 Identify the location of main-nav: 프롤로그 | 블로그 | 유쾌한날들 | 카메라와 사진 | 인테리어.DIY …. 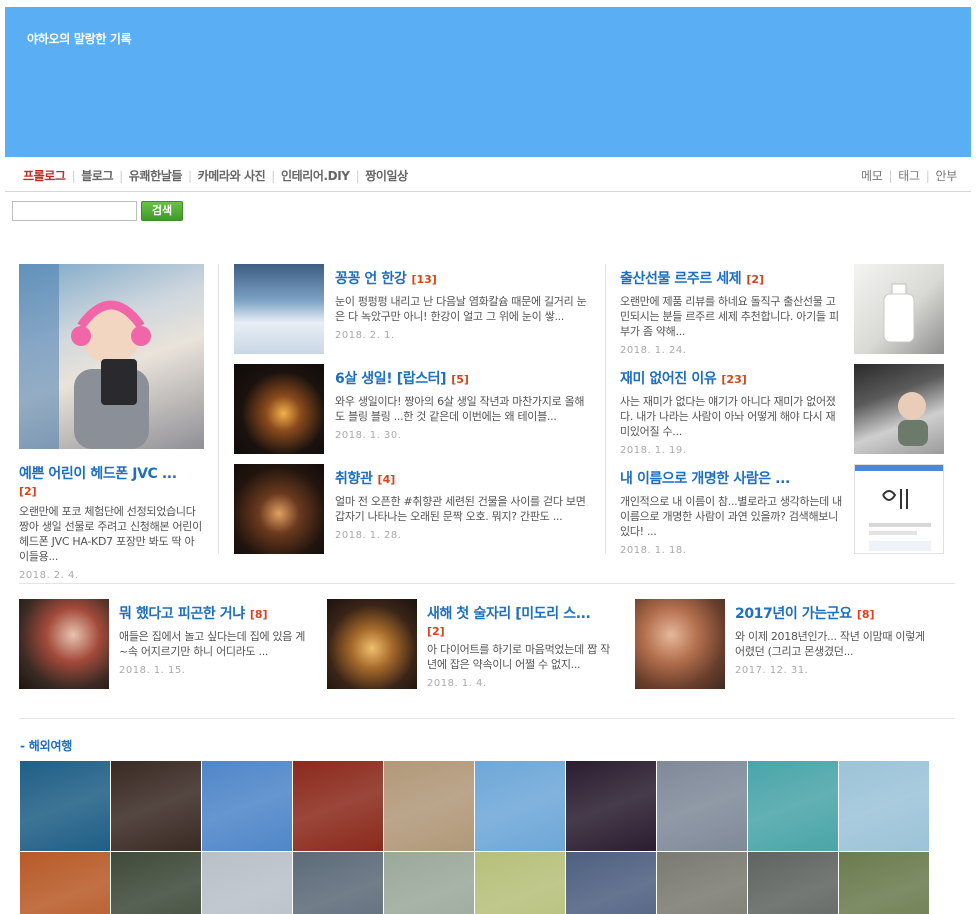
(488, 175).